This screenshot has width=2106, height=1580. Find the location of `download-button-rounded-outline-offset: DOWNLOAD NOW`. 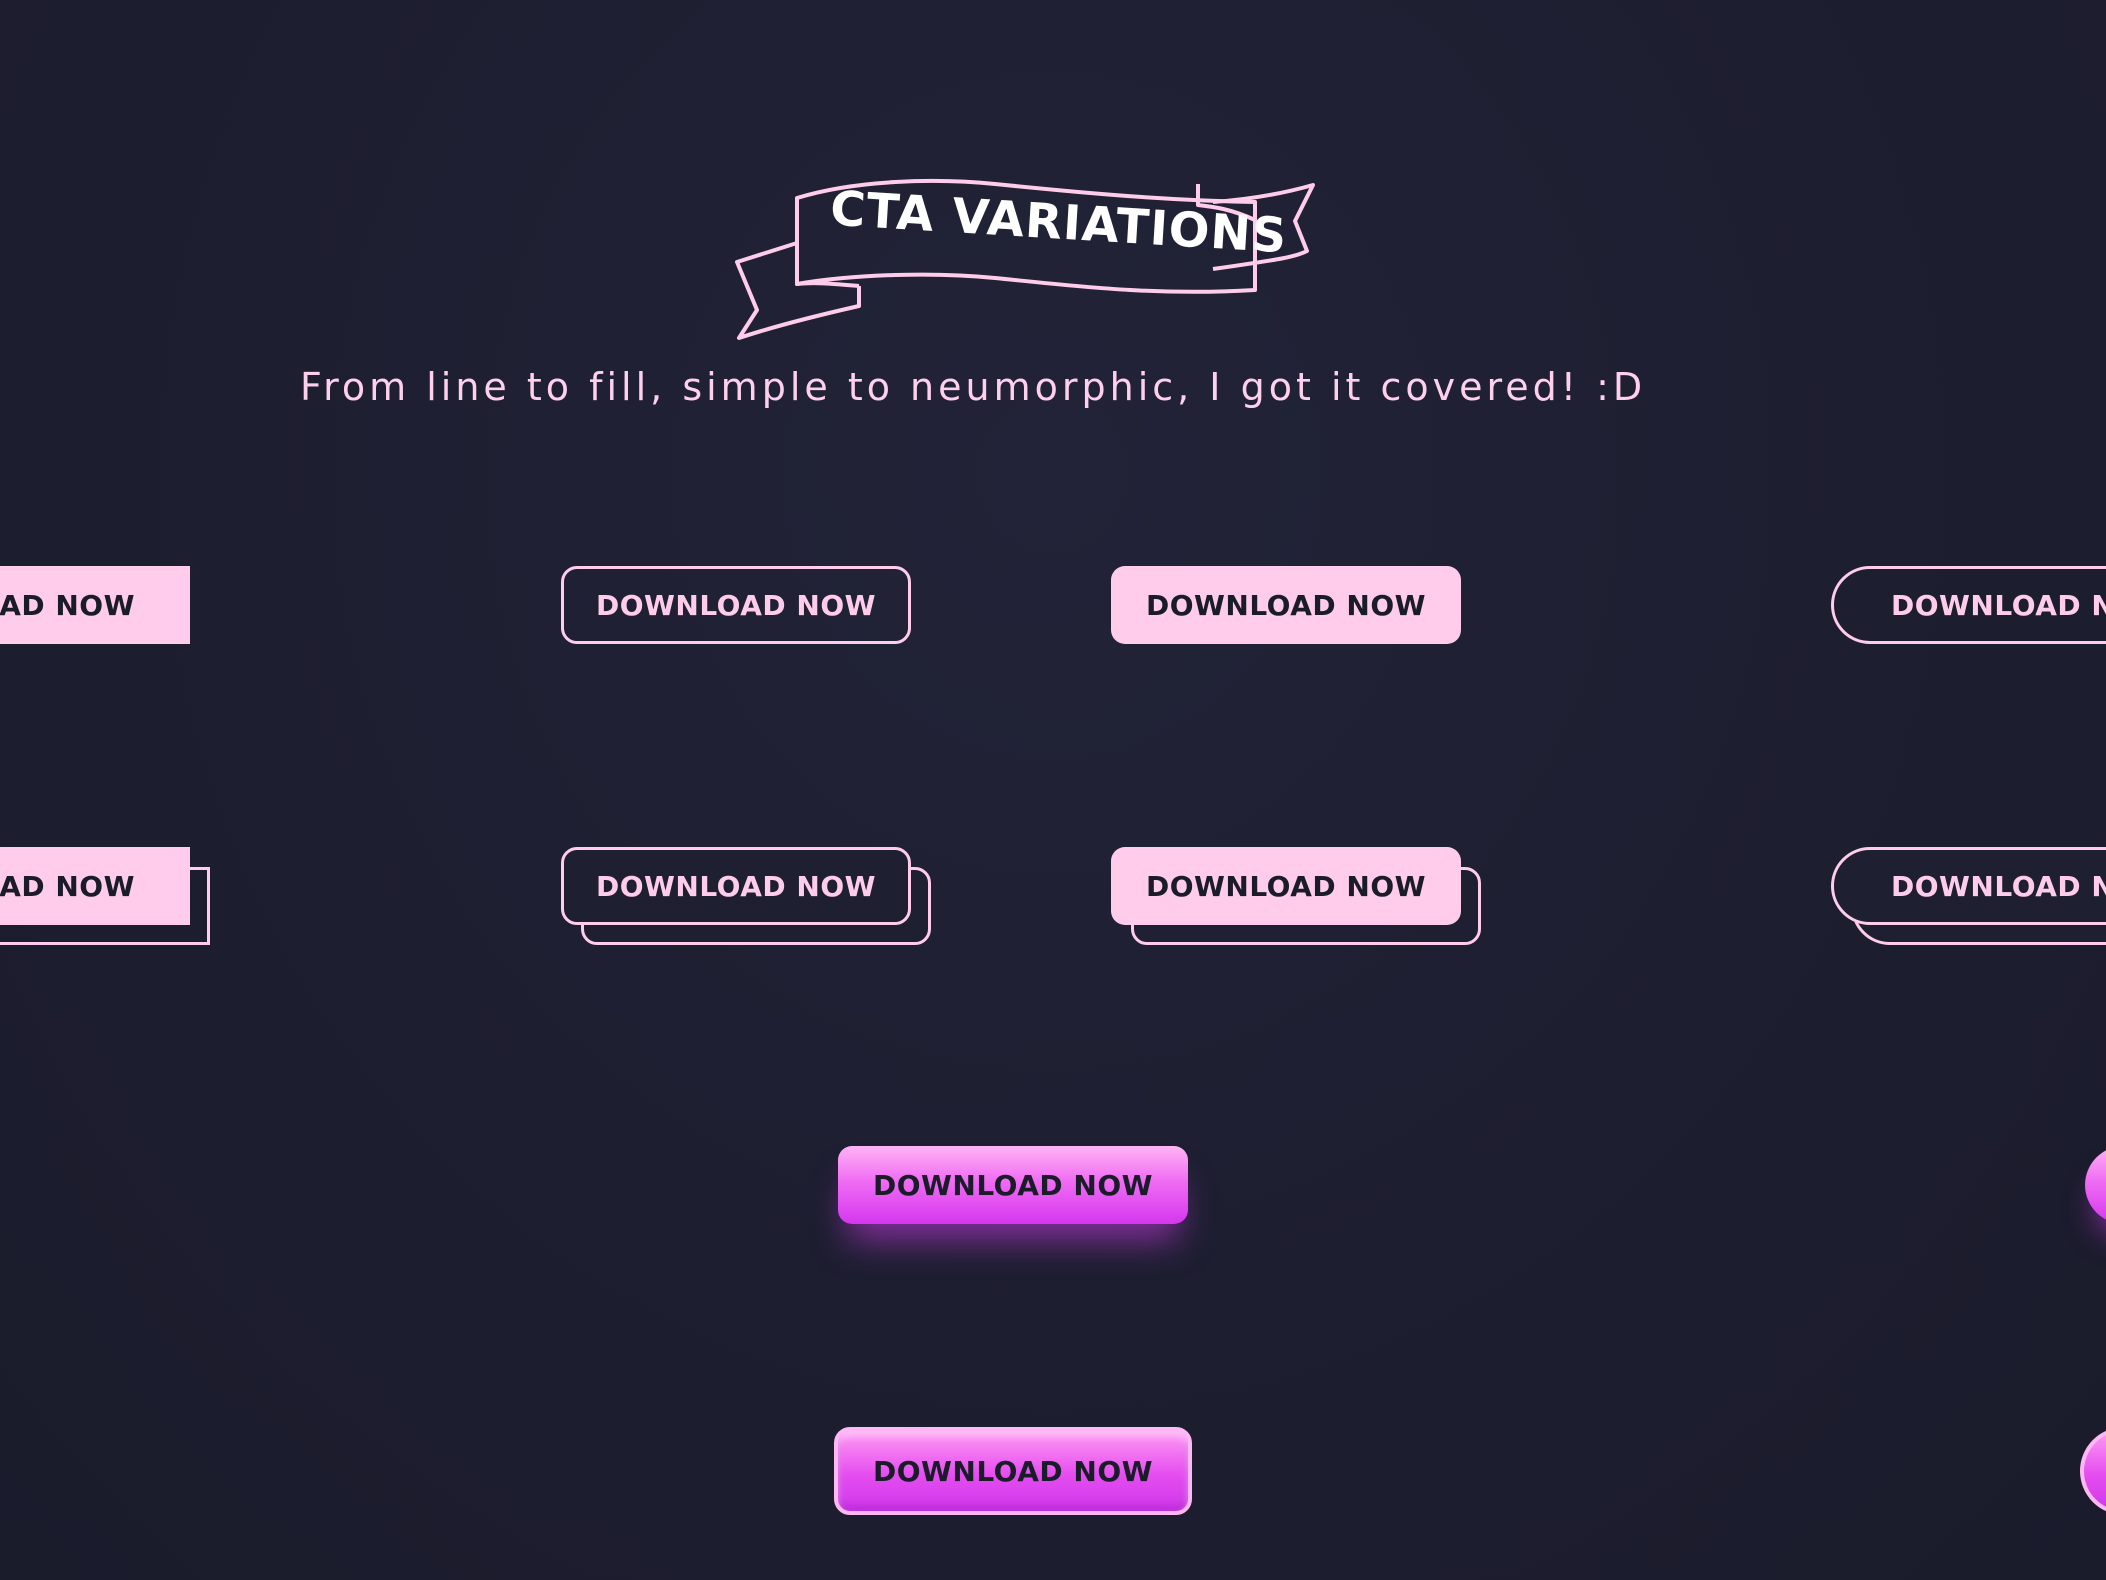

download-button-rounded-outline-offset: DOWNLOAD NOW is located at coordinates (736, 886).